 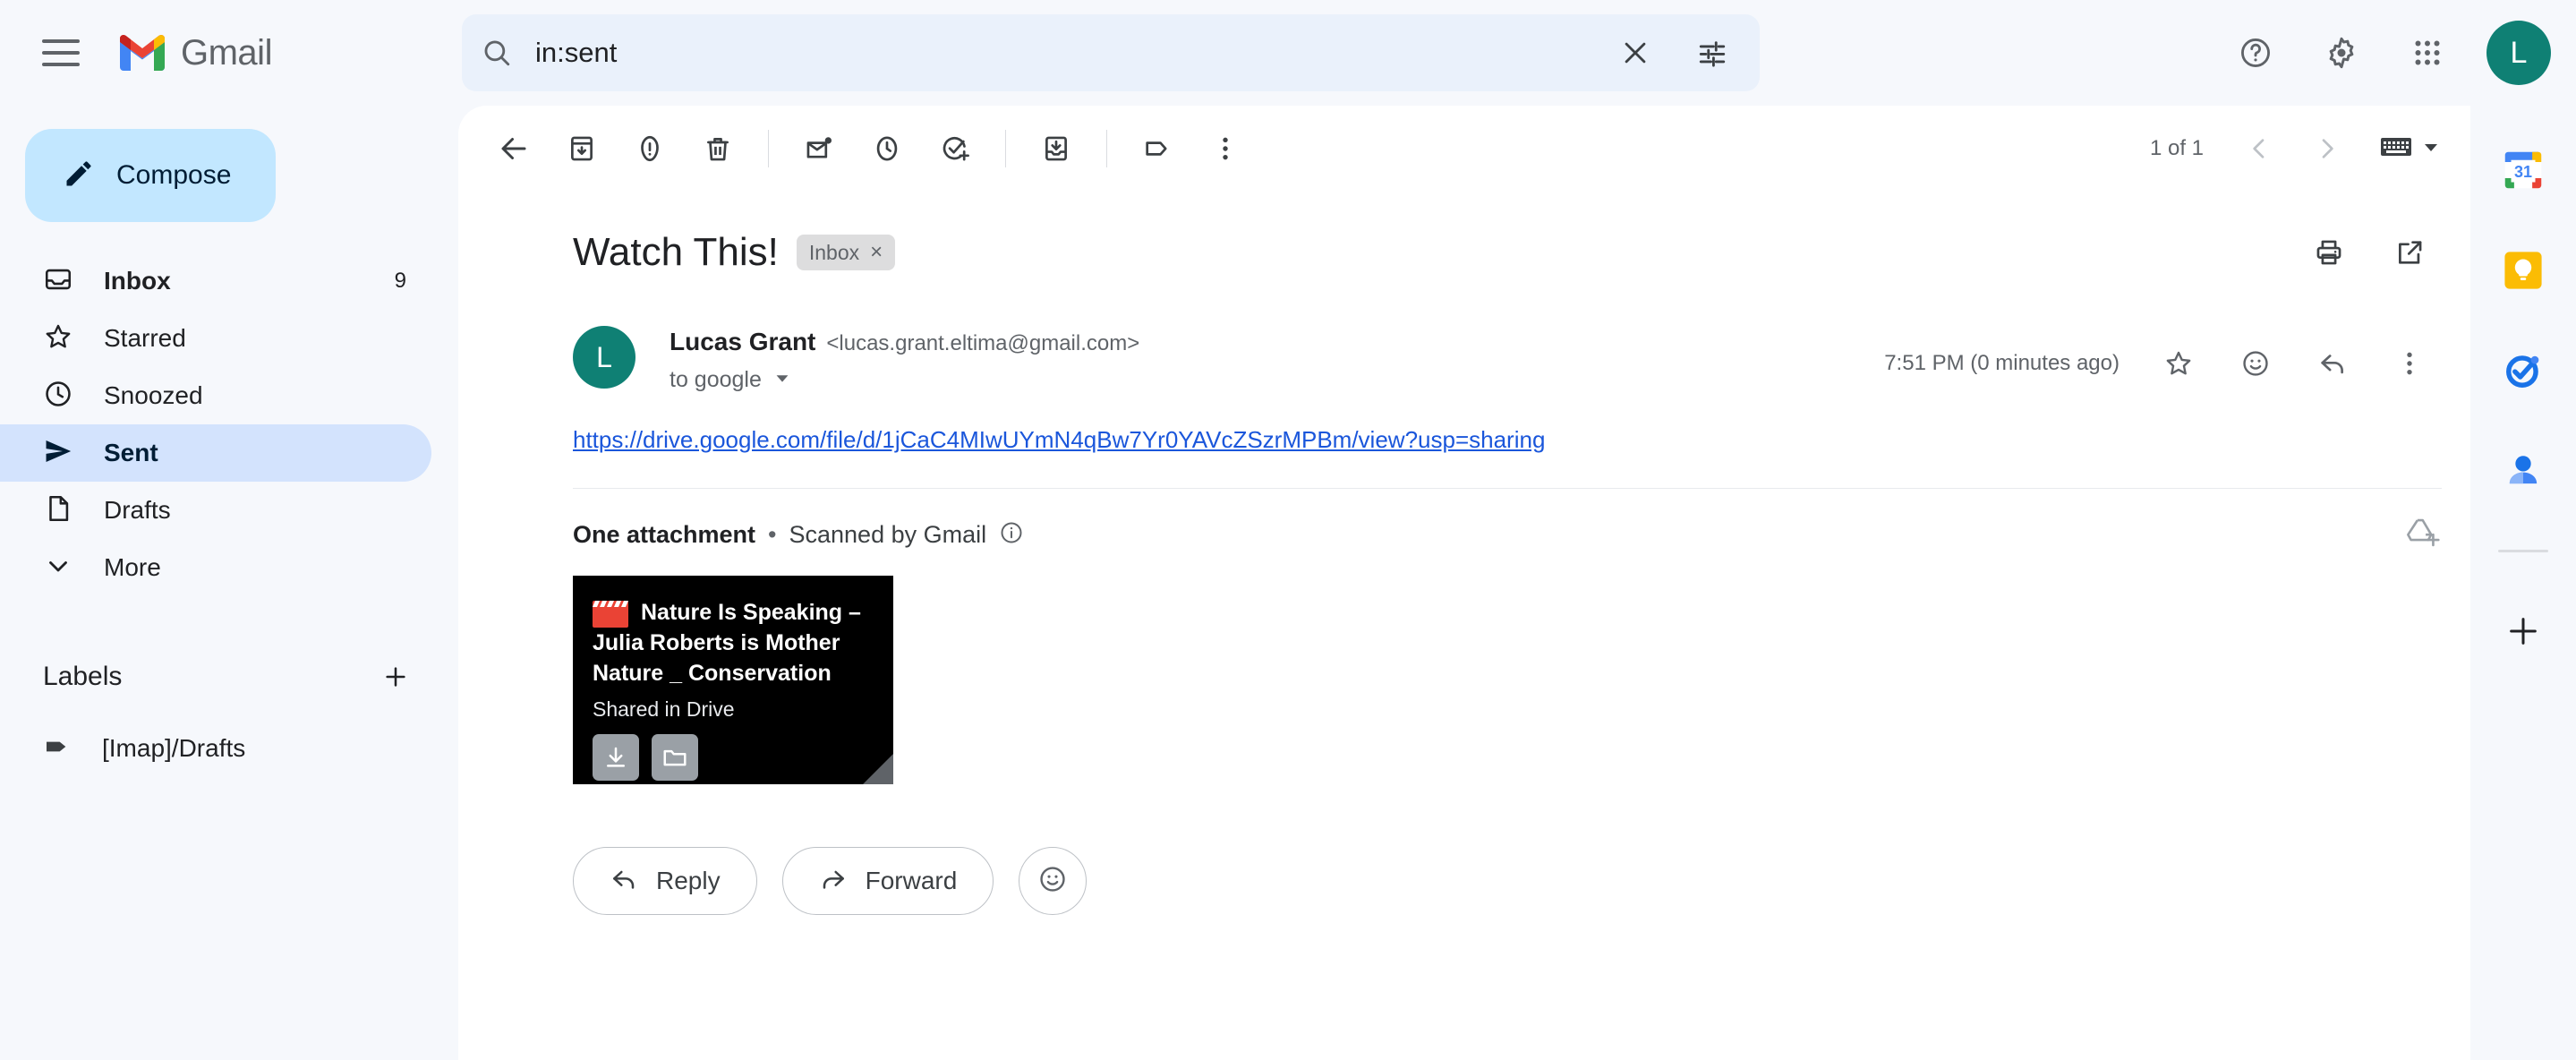 What do you see at coordinates (604, 357) in the screenshot?
I see `sender-avatar: L` at bounding box center [604, 357].